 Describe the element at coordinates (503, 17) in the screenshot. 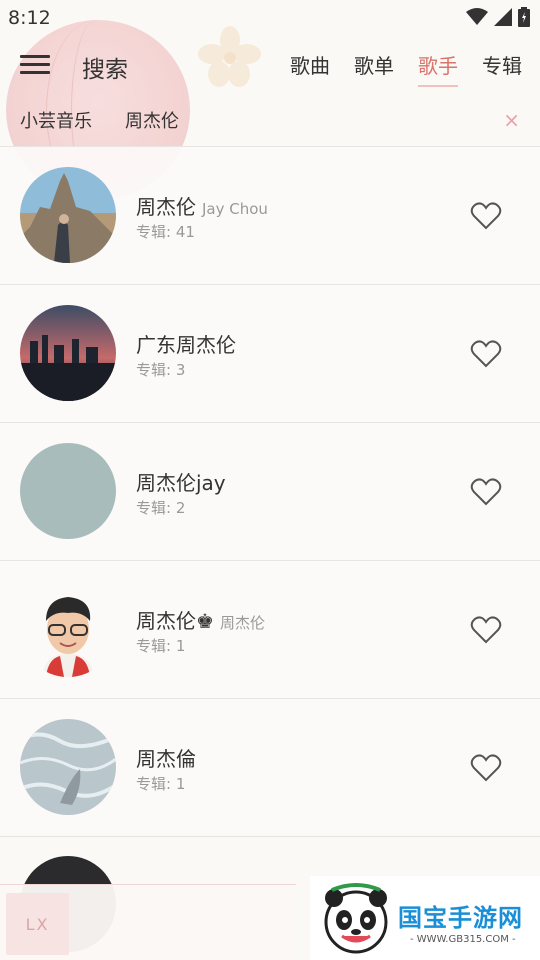

I see `signal-icon` at that location.